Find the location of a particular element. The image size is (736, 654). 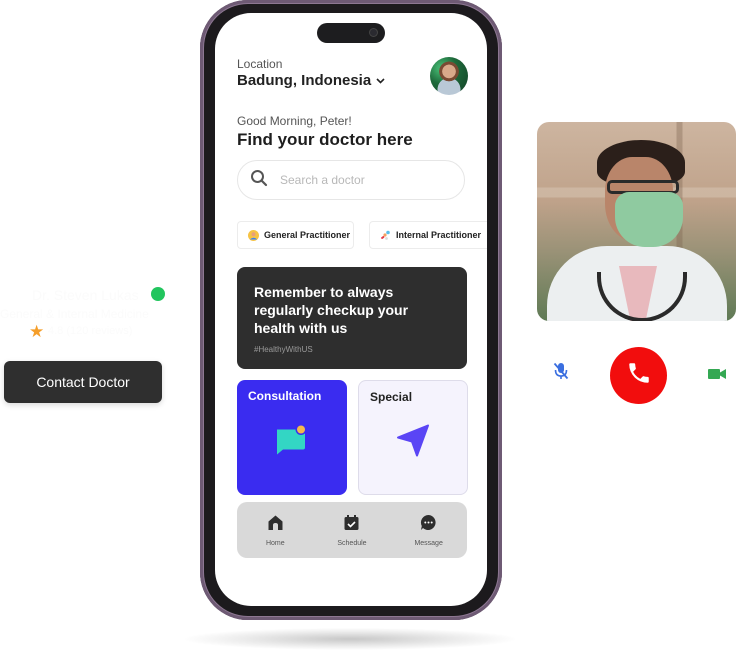

star-icon: ★ is located at coordinates (37, 331).